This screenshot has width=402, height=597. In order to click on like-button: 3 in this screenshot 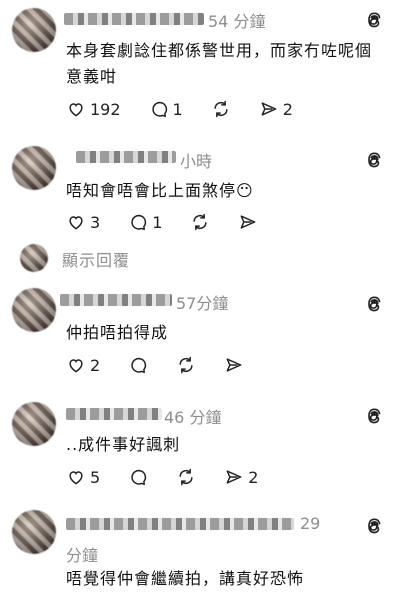, I will do `click(83, 222)`.